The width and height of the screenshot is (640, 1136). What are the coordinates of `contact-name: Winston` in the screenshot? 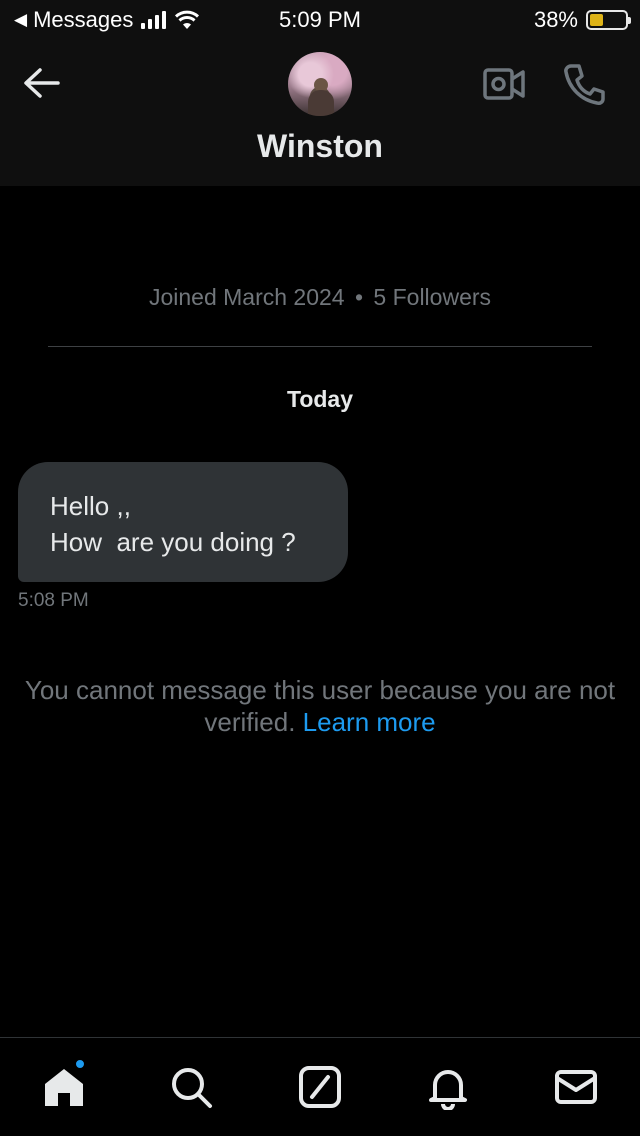 It's located at (320, 146).